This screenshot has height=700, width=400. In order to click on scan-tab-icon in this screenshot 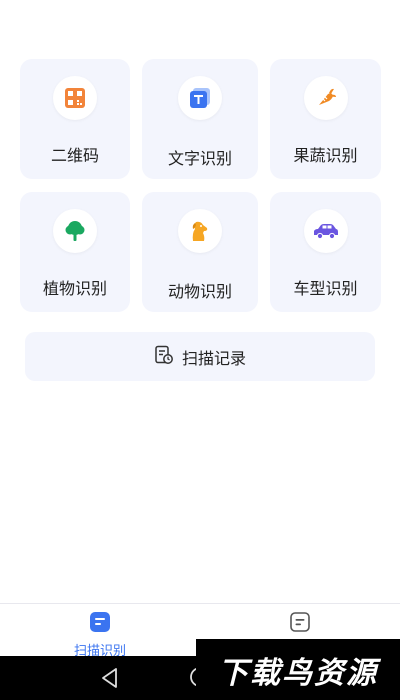, I will do `click(100, 624)`.